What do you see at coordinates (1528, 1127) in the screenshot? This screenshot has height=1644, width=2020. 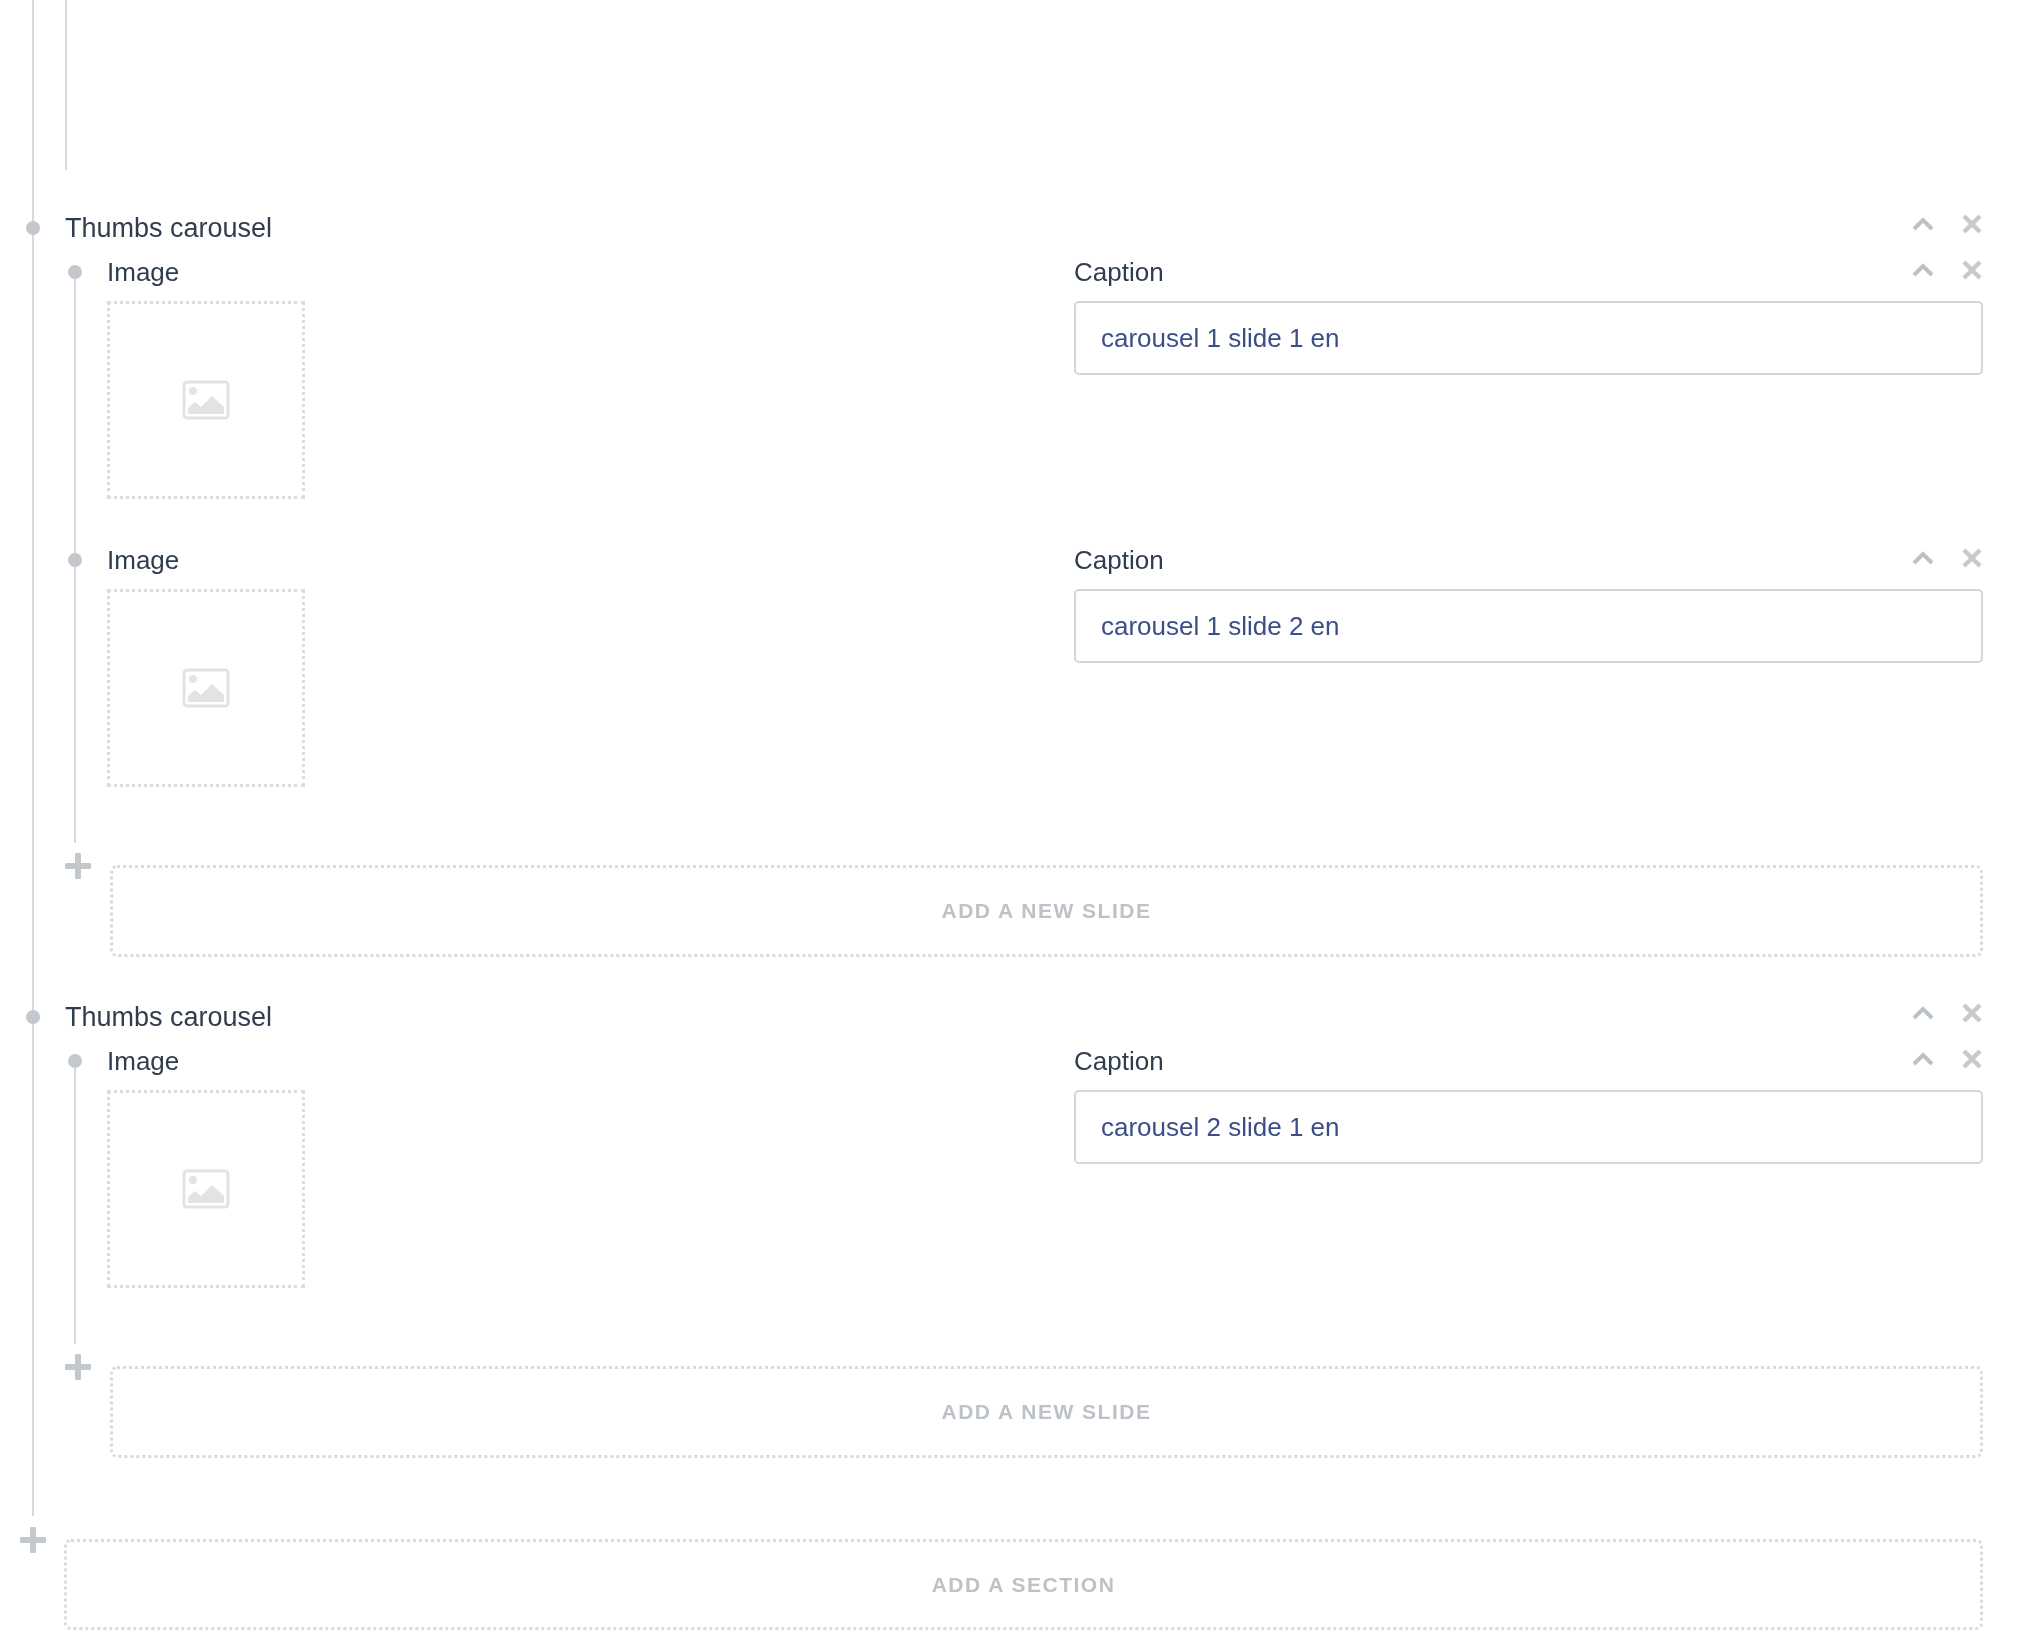 I see `caption-input: carousel 2 slide 1 en` at bounding box center [1528, 1127].